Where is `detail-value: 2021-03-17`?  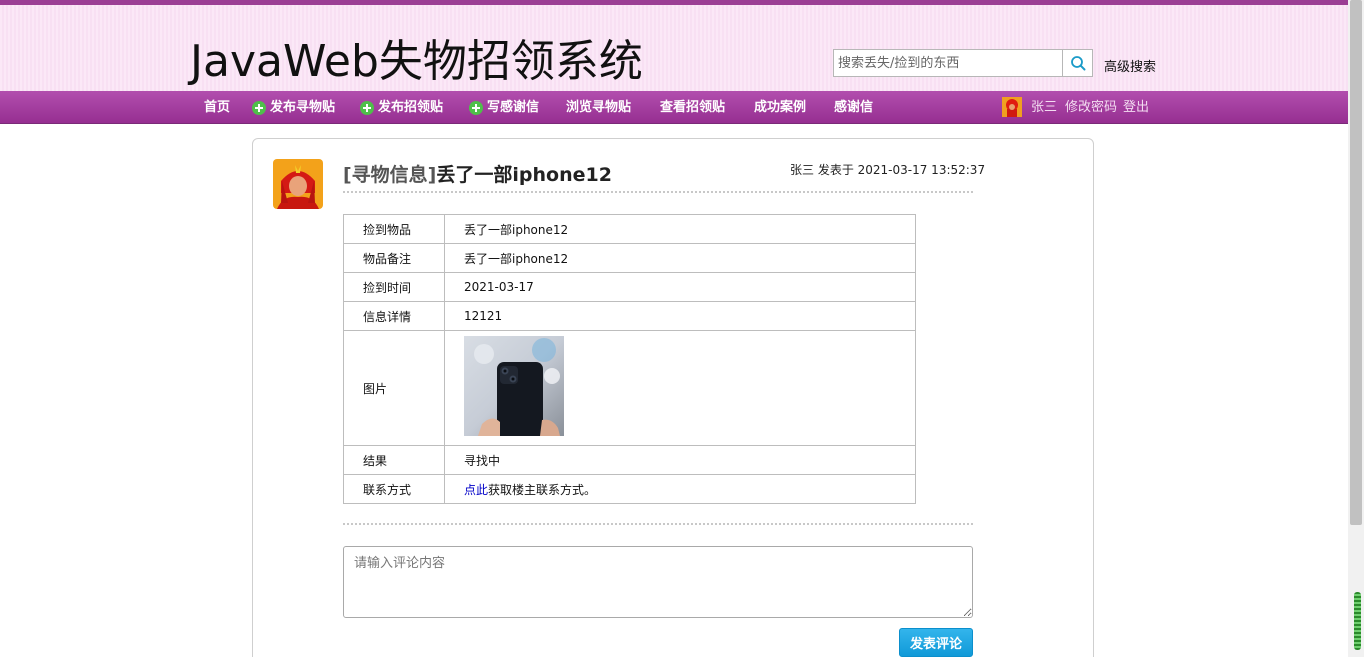 detail-value: 2021-03-17 is located at coordinates (680, 287).